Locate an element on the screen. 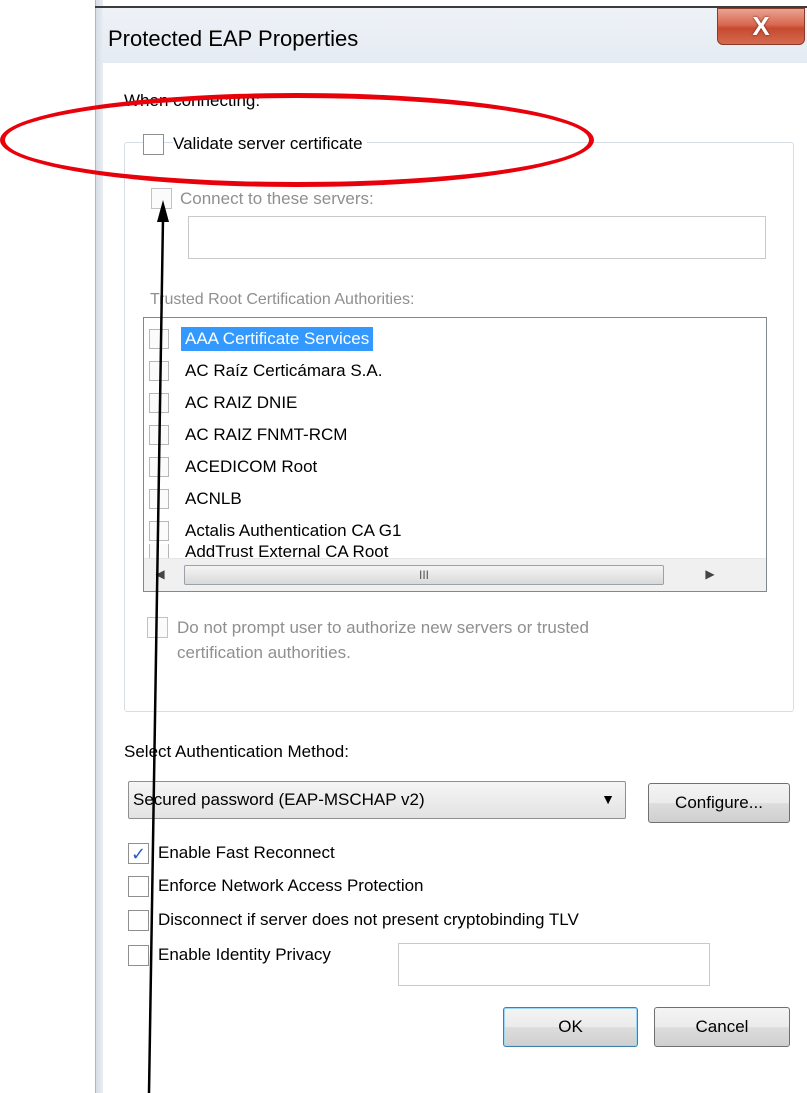  list-item: Actalis Authentication CA G1 is located at coordinates (277, 531).